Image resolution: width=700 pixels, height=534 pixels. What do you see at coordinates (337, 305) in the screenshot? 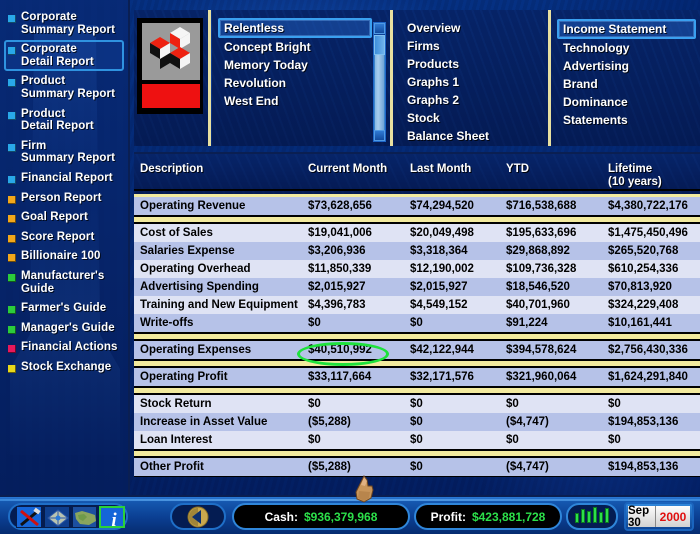
I see `row-value: $4,396,783` at bounding box center [337, 305].